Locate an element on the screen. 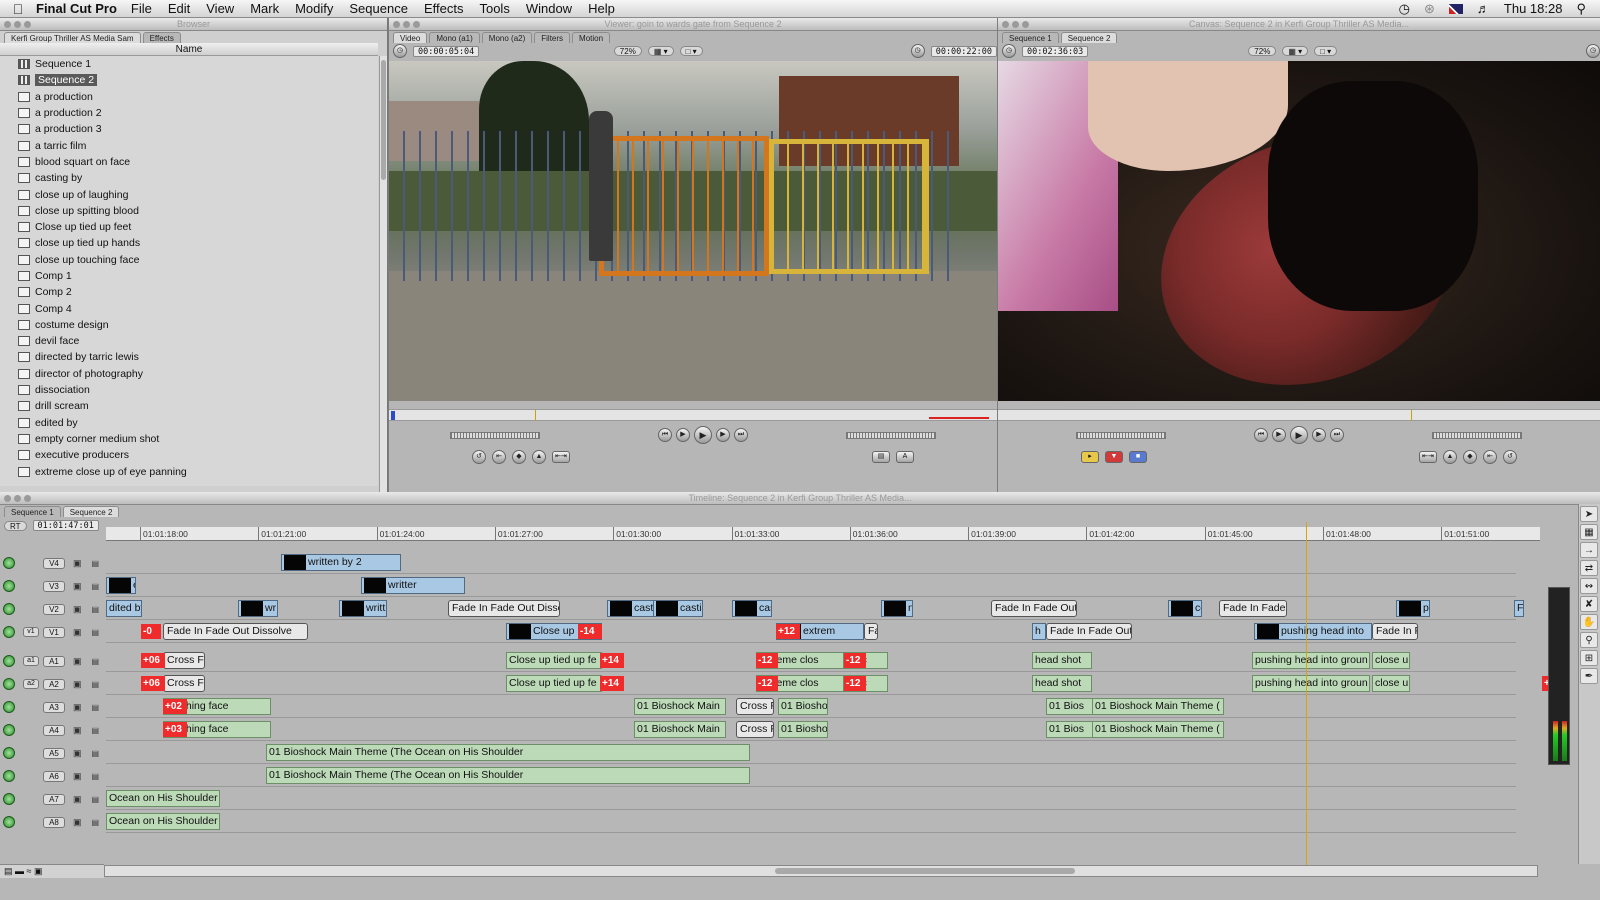 This screenshot has height=900, width=1600. canvas-zoom-popup: 72% is located at coordinates (1262, 51).